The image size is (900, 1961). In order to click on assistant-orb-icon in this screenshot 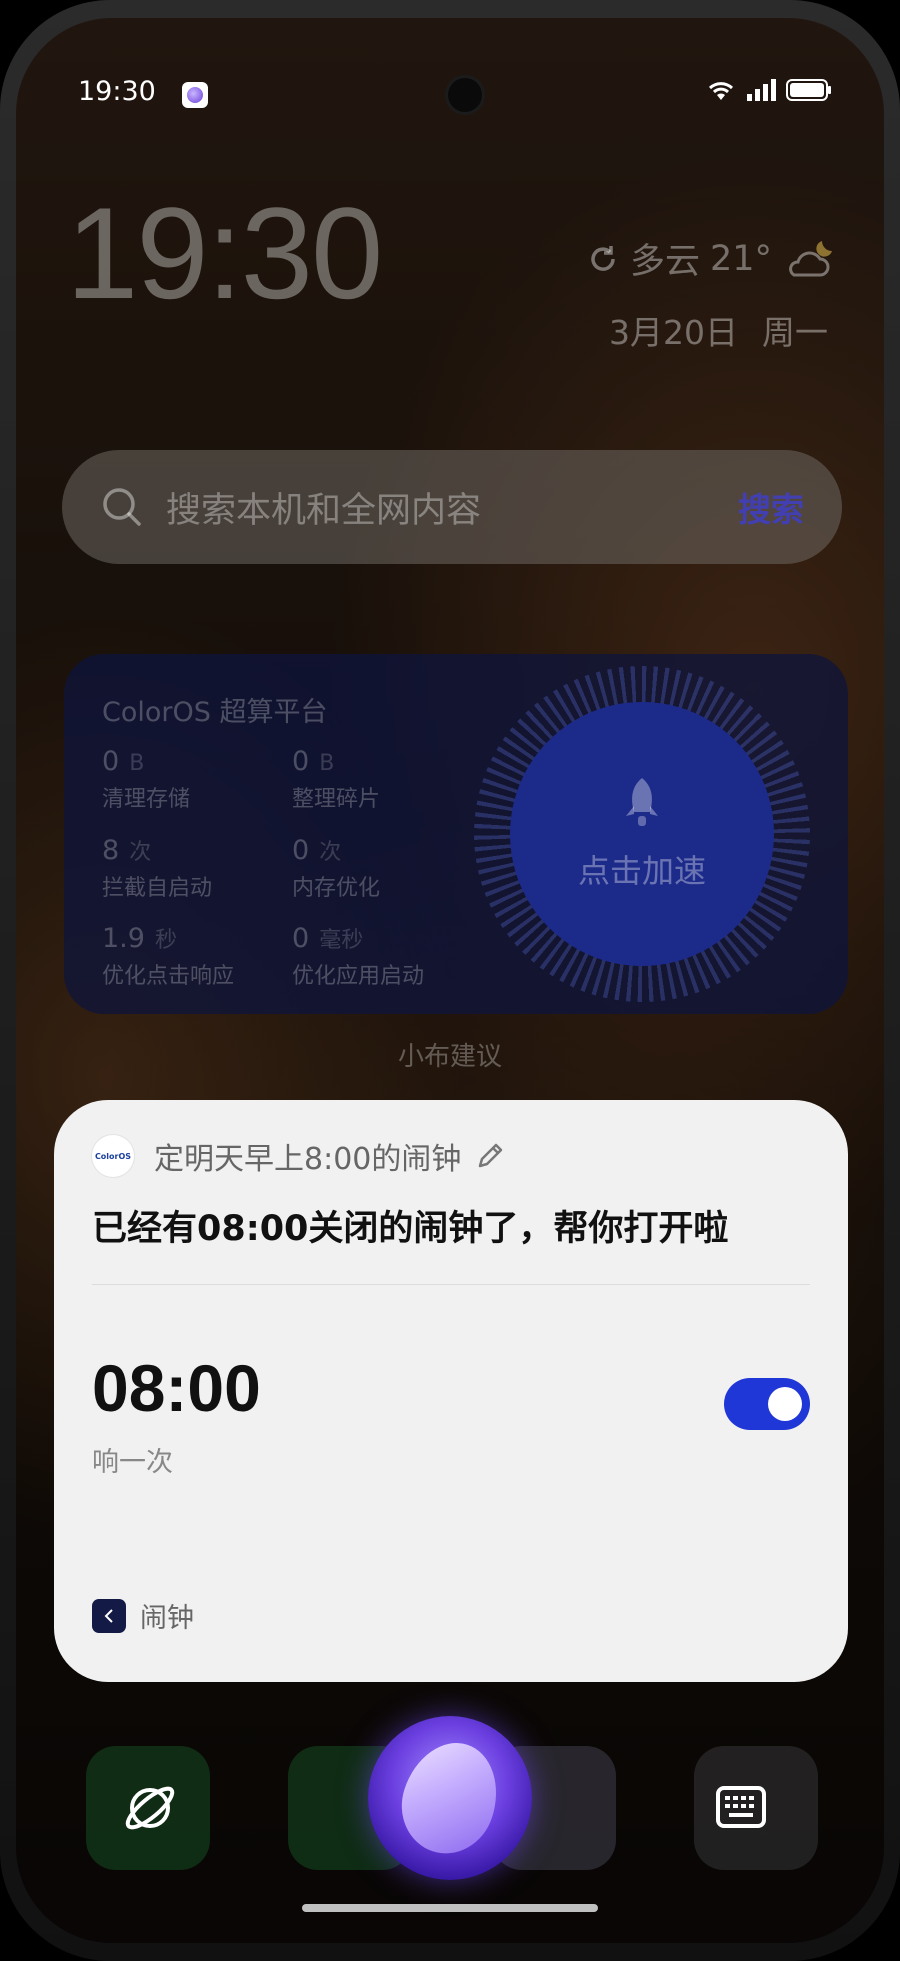, I will do `click(450, 1798)`.